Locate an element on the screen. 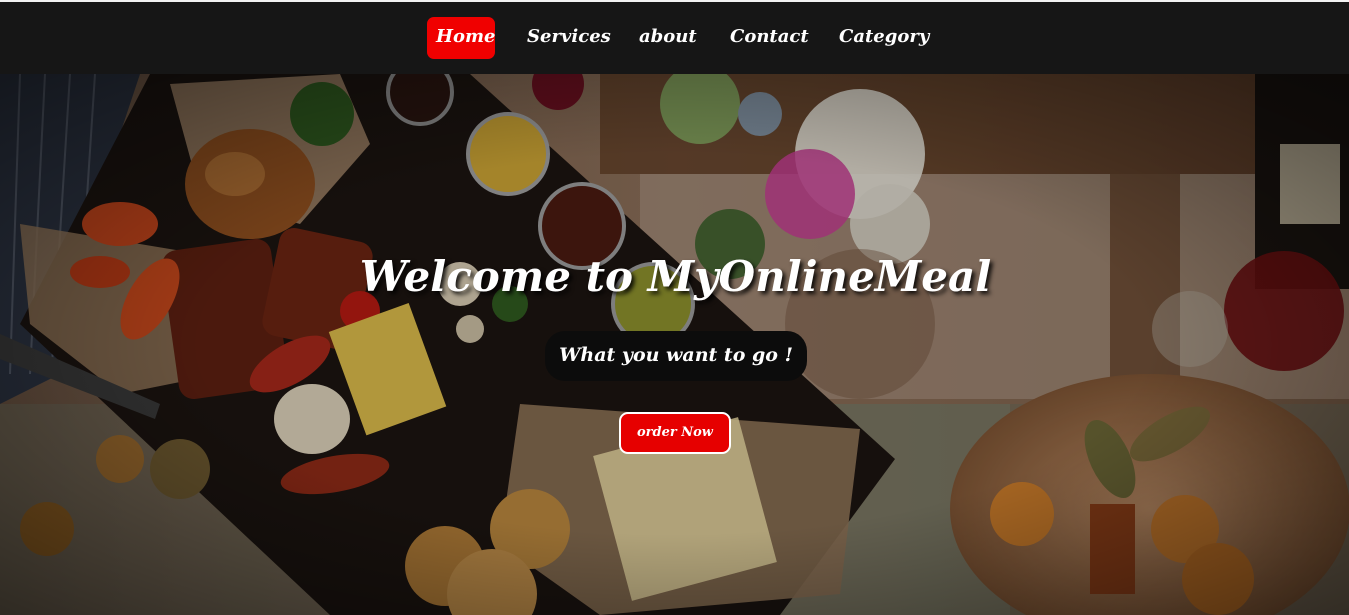 This screenshot has height=615, width=1349. navbar: Home Services about Contact Category is located at coordinates (674, 38).